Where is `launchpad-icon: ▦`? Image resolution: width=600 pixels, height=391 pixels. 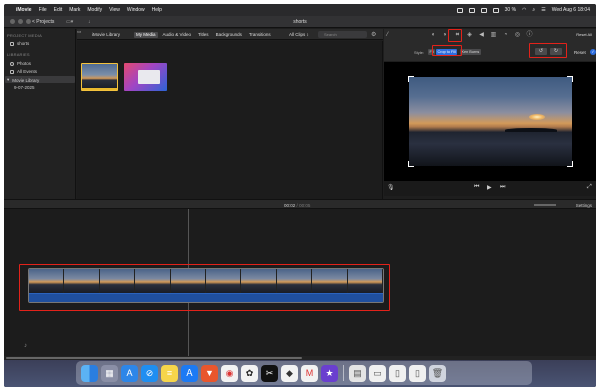 launchpad-icon: ▦ is located at coordinates (109, 373).